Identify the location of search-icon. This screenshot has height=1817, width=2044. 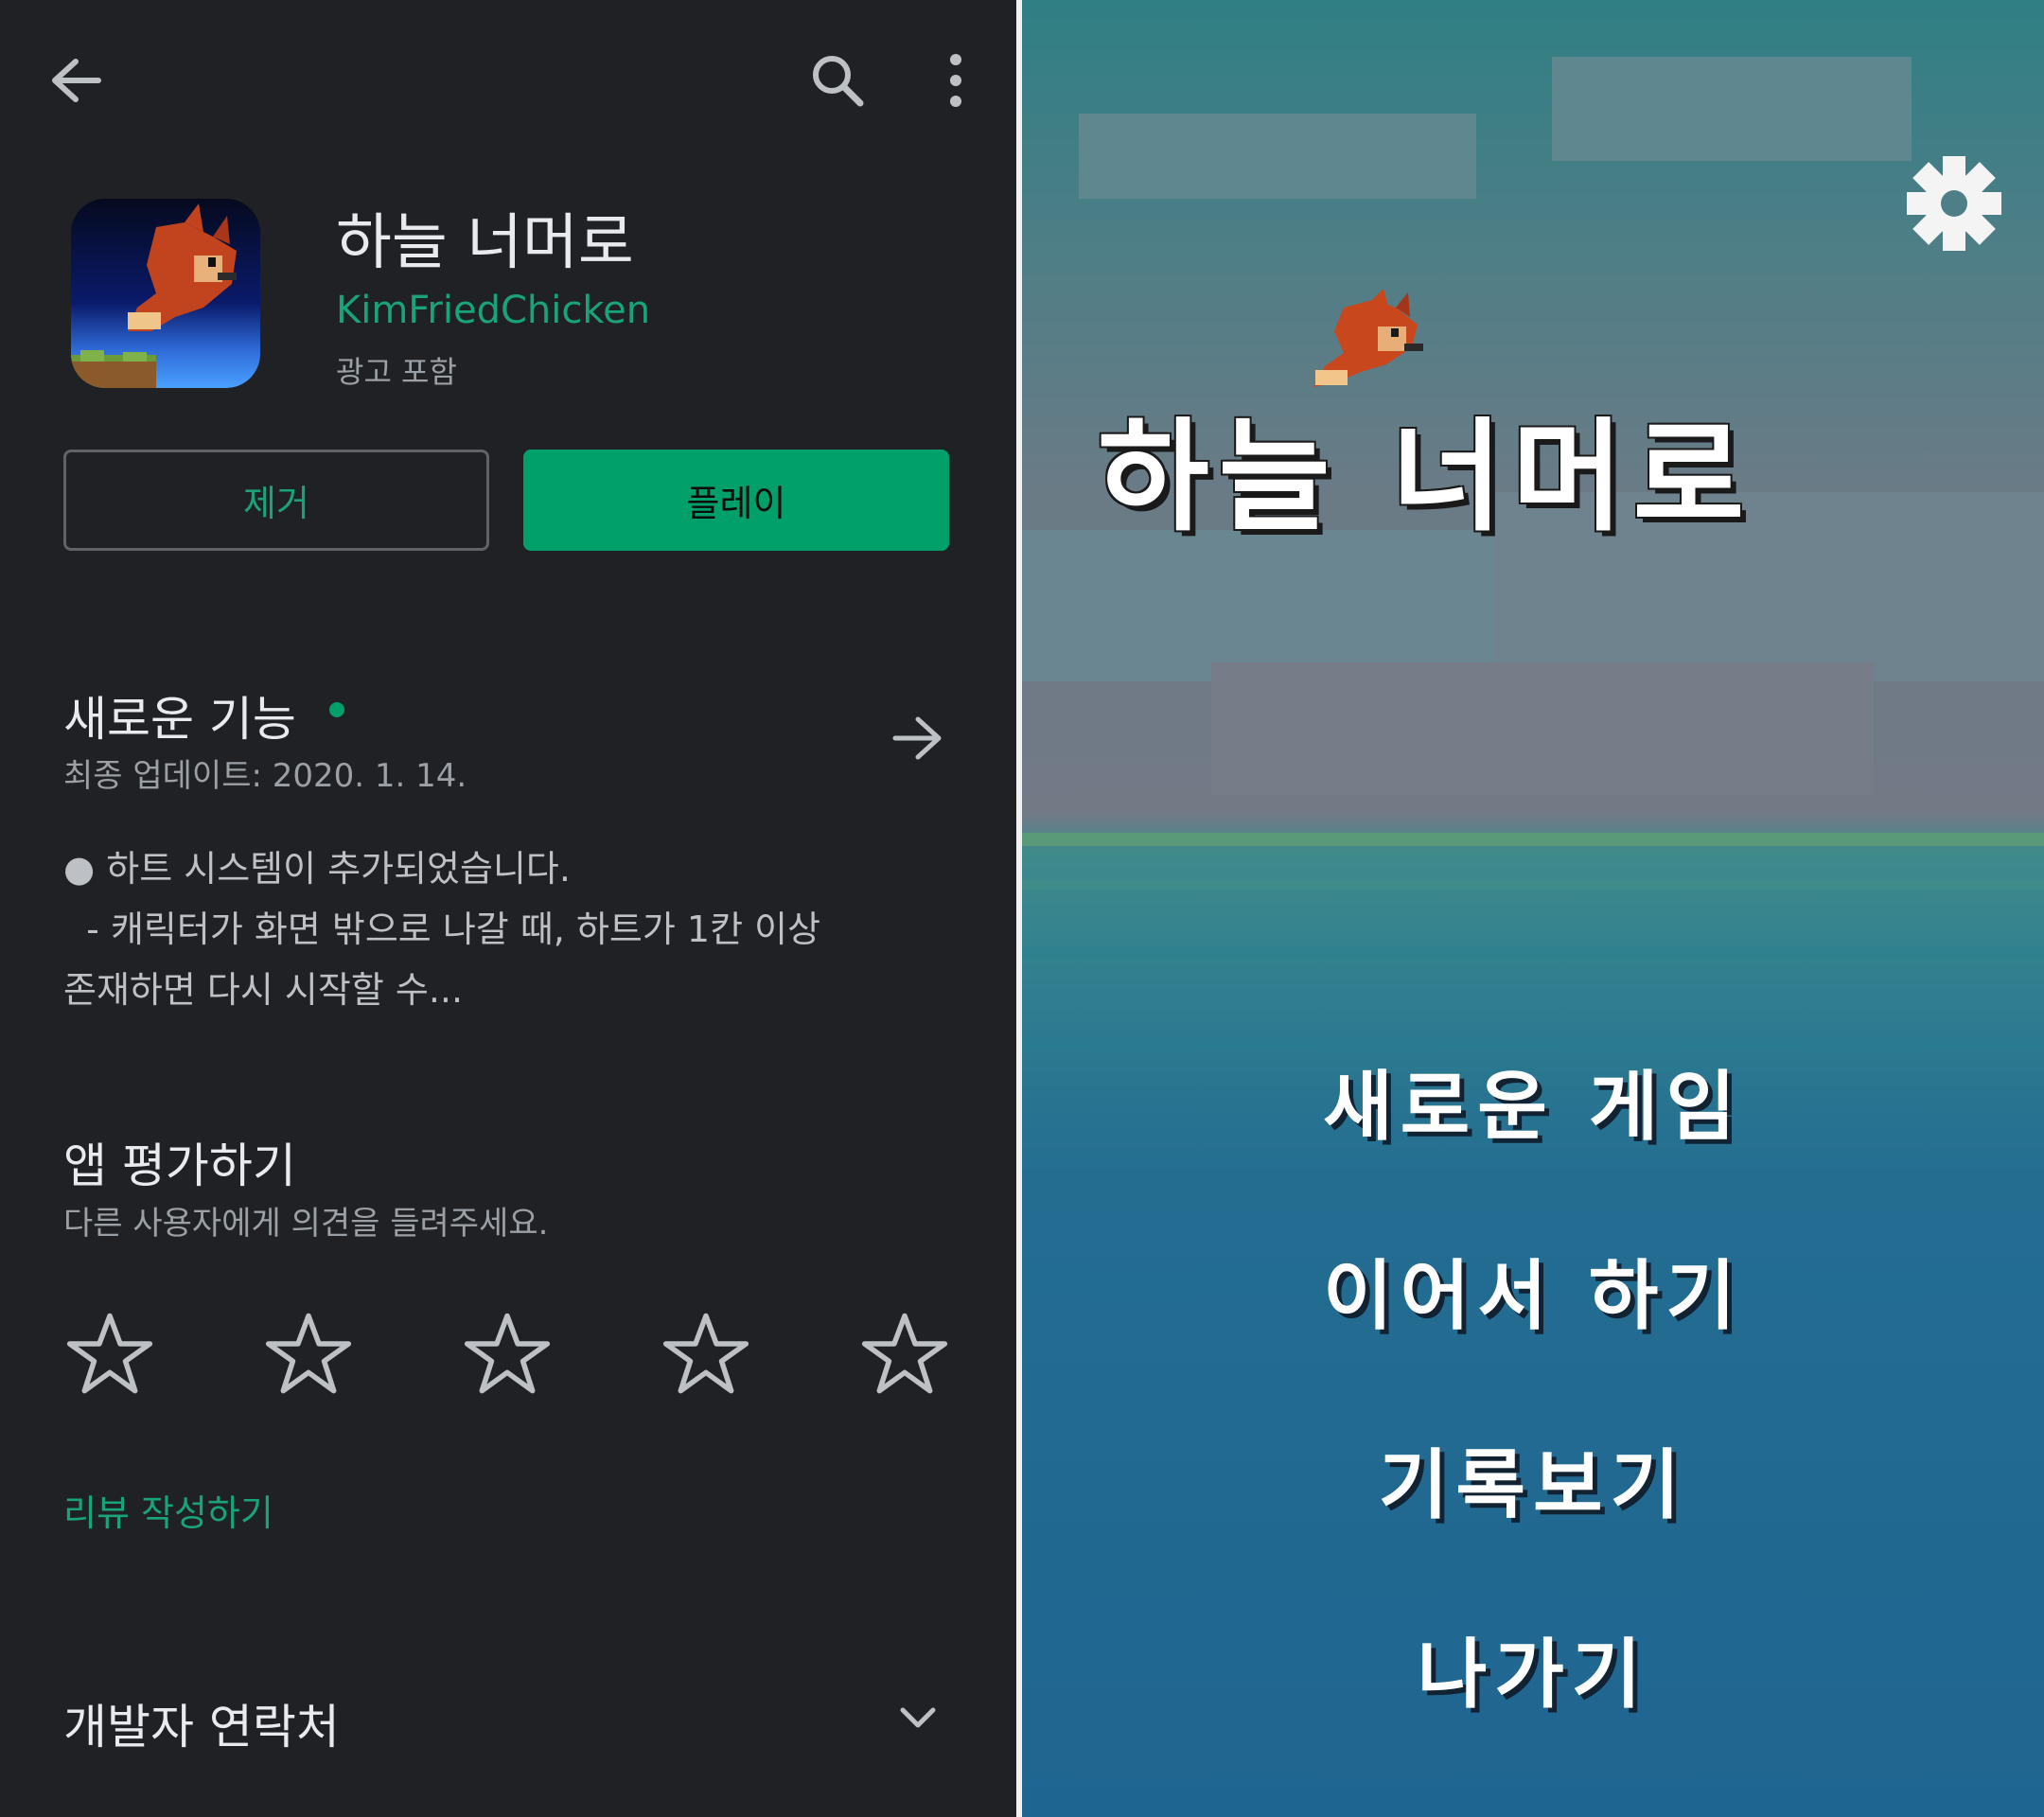
(837, 80).